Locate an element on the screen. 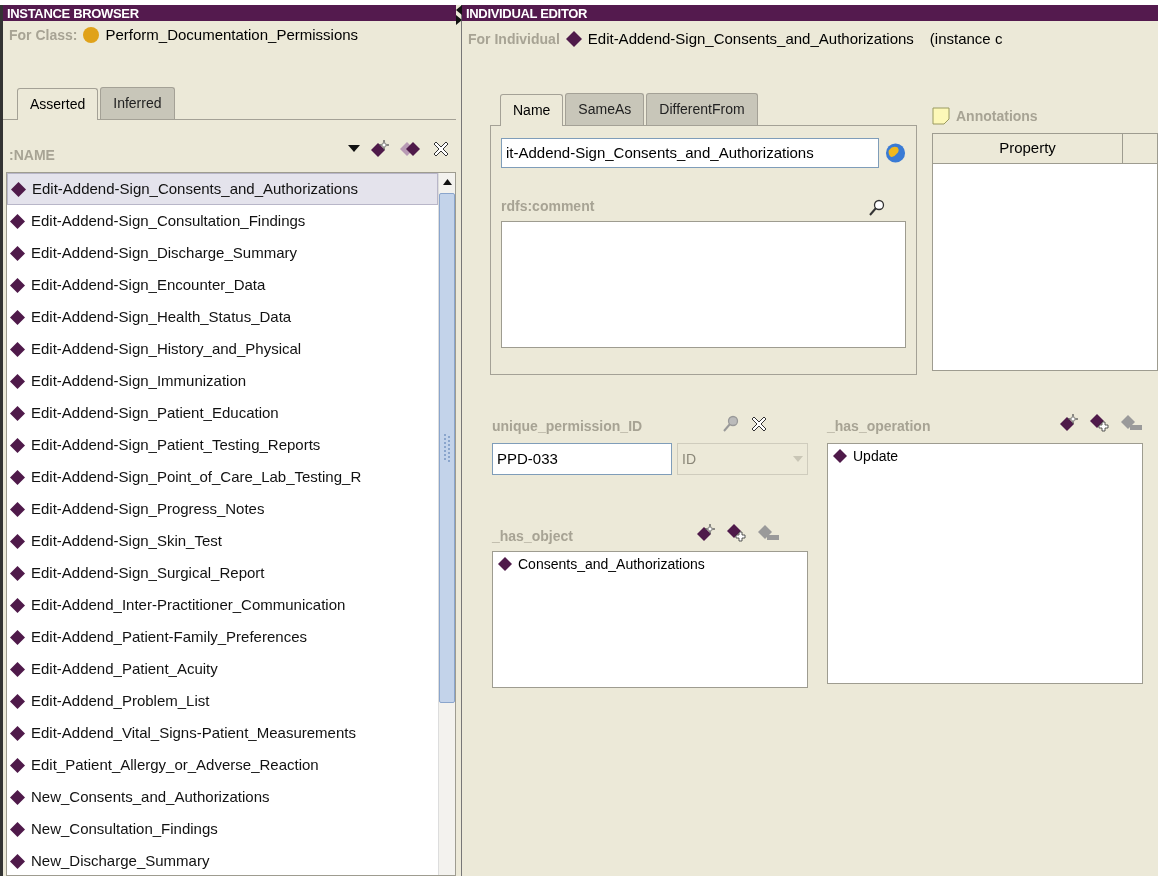  tab: SameAs is located at coordinates (605, 109).